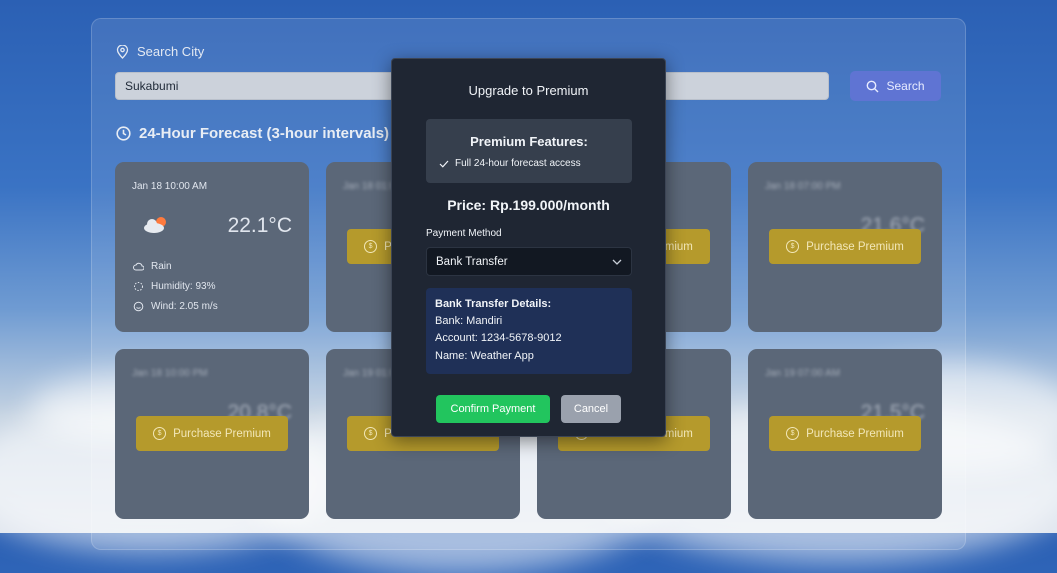 This screenshot has height=573, width=1057. I want to click on search-button-label: Search, so click(905, 86).